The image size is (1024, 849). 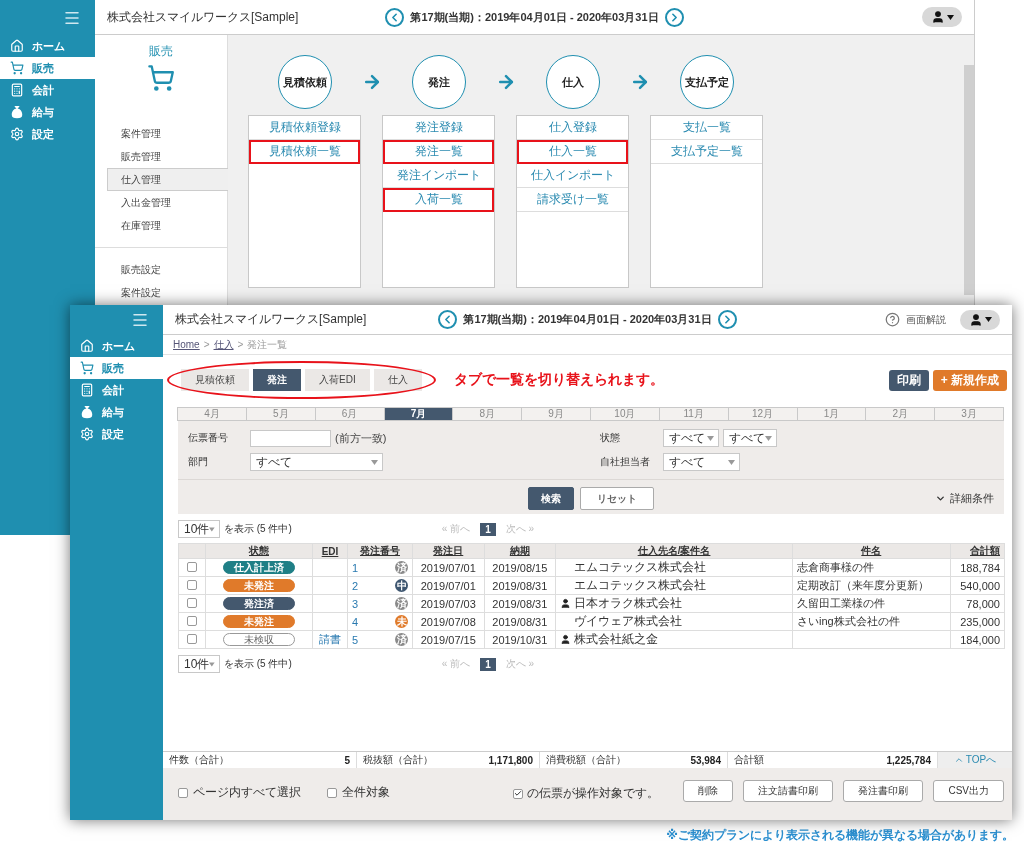 I want to click on table-cell: さいing株式会社の件, so click(x=871, y=621).